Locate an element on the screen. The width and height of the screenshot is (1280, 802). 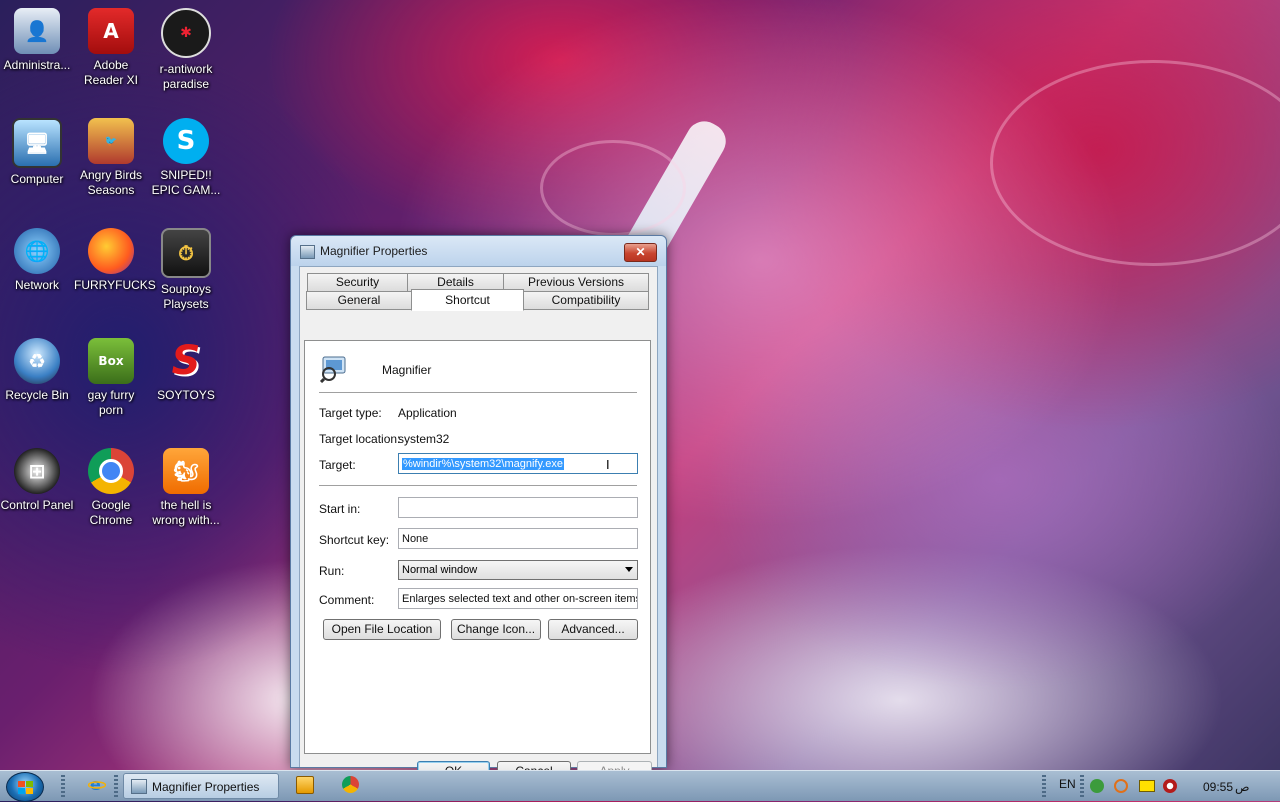
souptoys-icon: ⏱ is located at coordinates (186, 253).